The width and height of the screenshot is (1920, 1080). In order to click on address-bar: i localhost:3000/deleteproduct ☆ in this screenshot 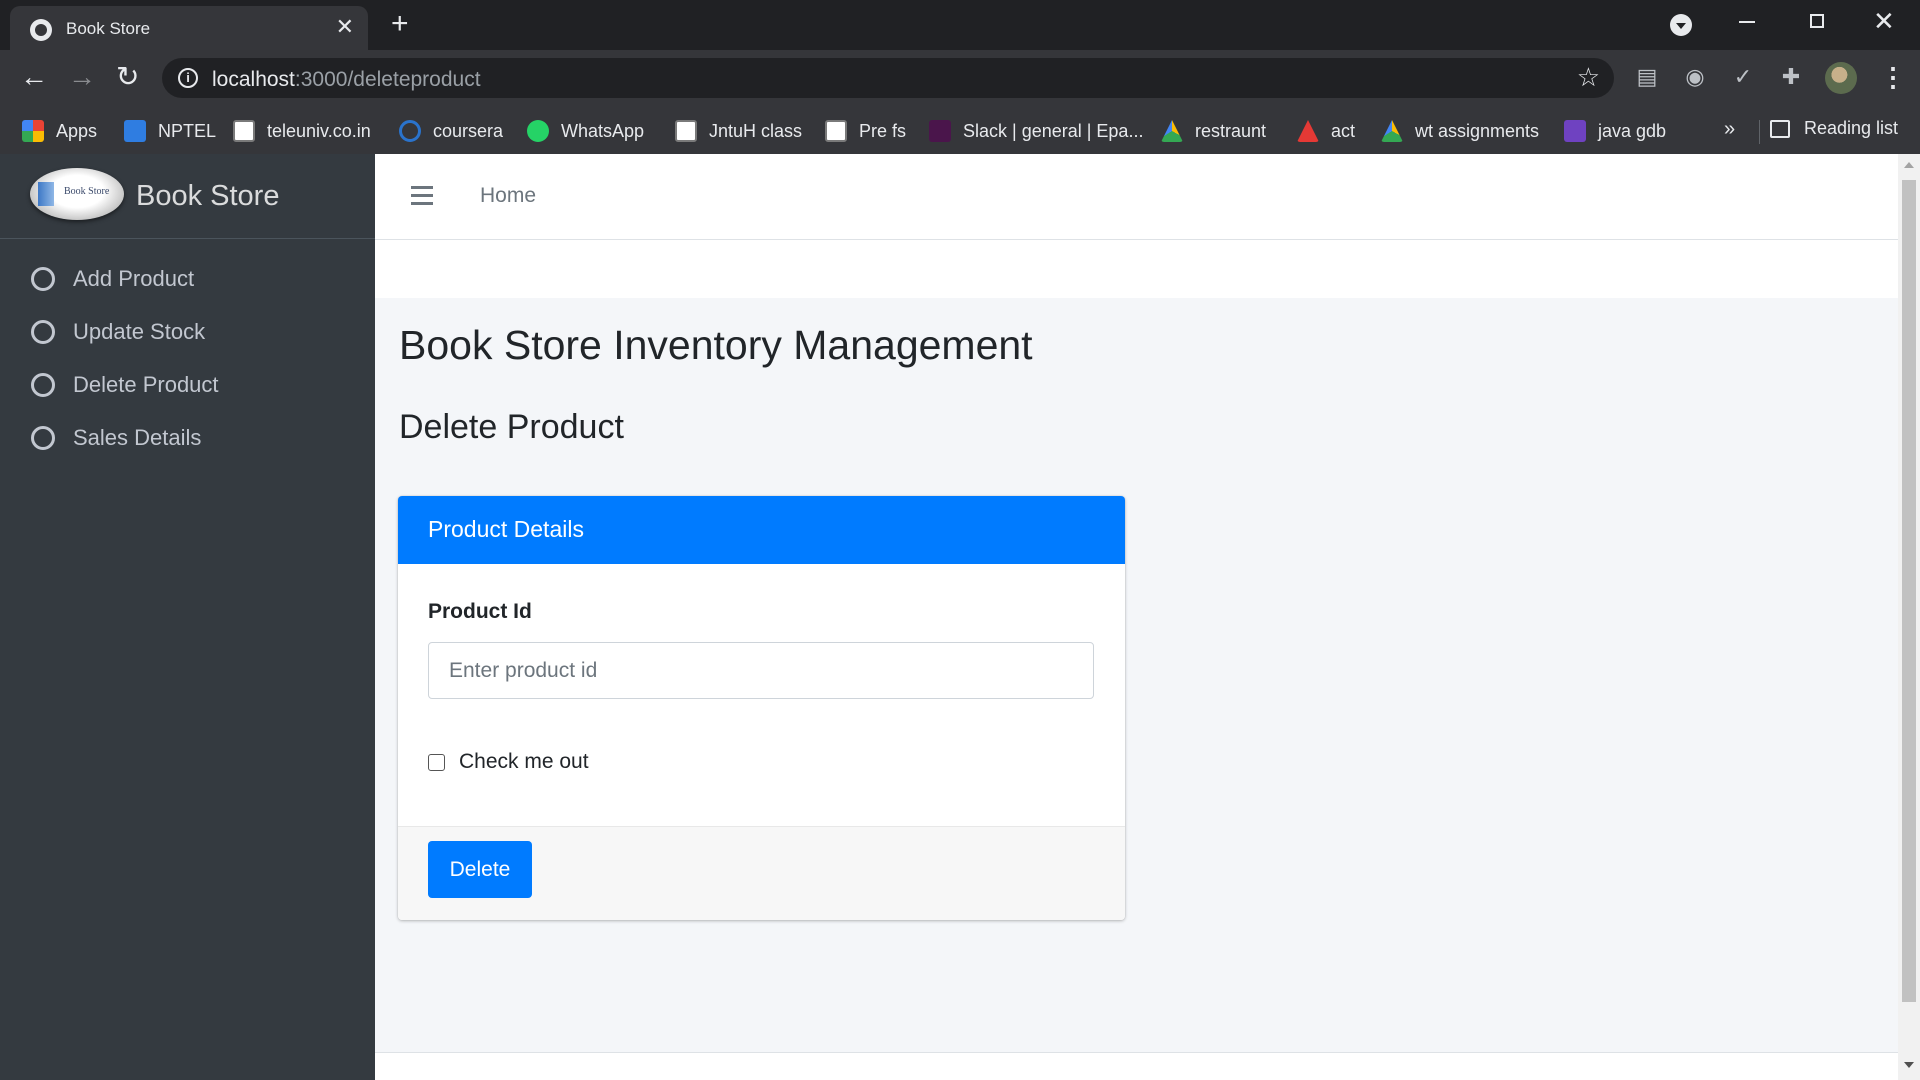, I will do `click(888, 78)`.